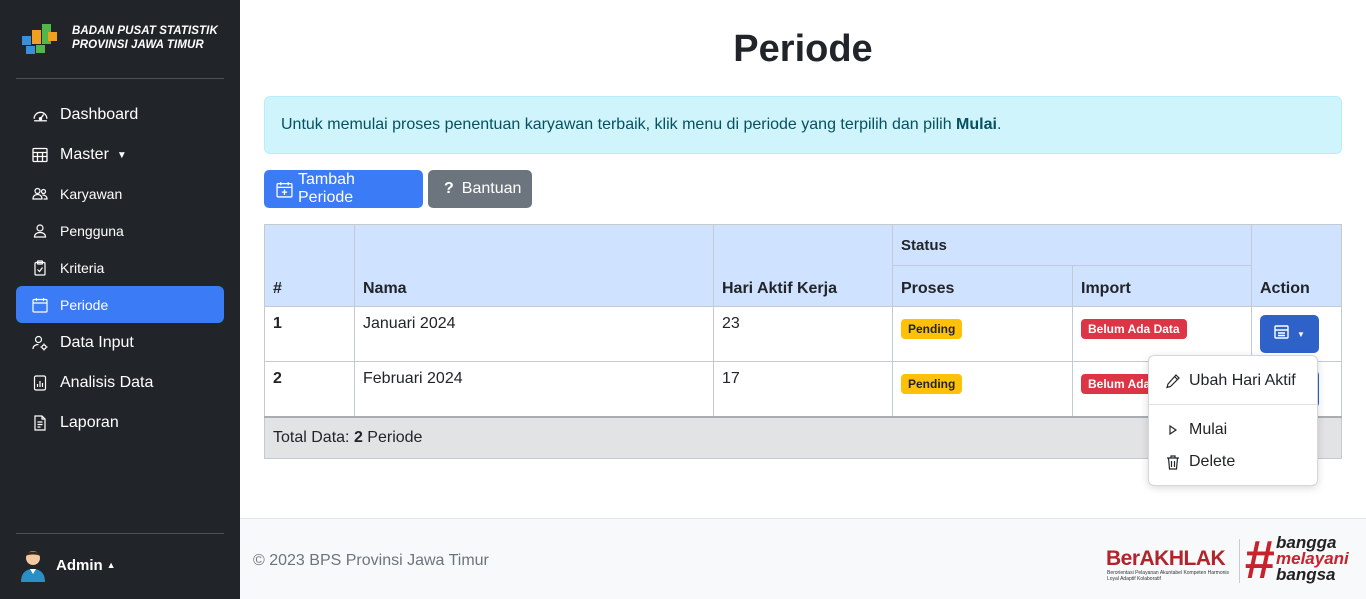 This screenshot has height=599, width=1366. I want to click on sidebar-item-label: Pengguna, so click(92, 230).